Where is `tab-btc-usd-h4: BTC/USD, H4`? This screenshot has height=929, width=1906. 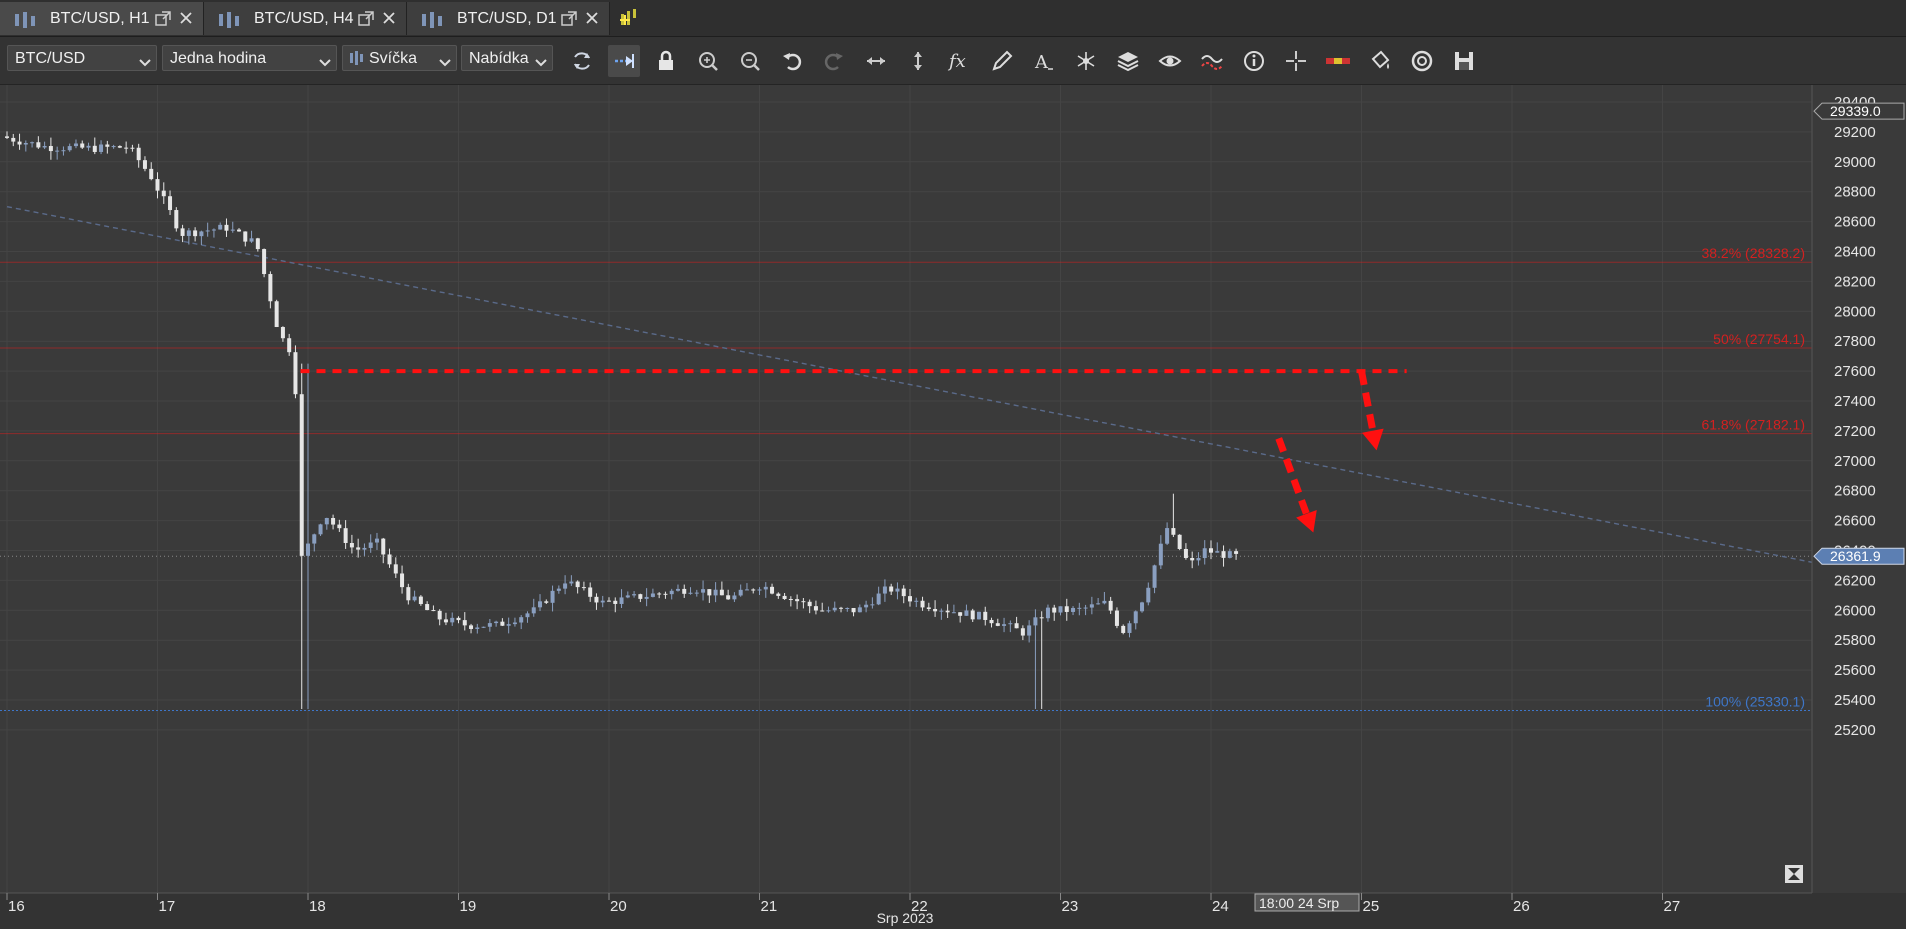 tab-btc-usd-h4: BTC/USD, H4 is located at coordinates (305, 18).